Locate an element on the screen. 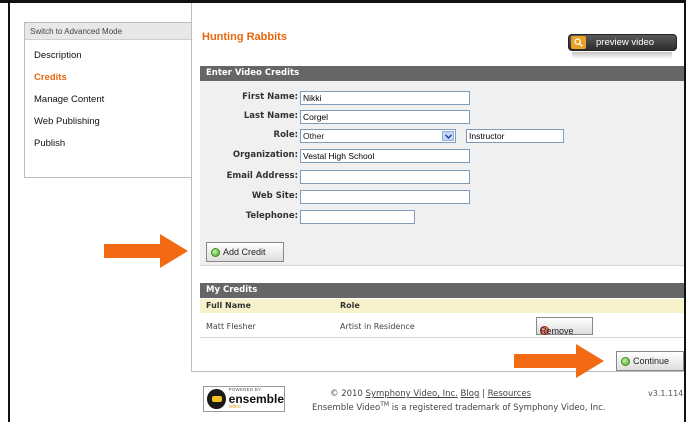 The width and height of the screenshot is (686, 422). window-top-border is located at coordinates (343, 1).